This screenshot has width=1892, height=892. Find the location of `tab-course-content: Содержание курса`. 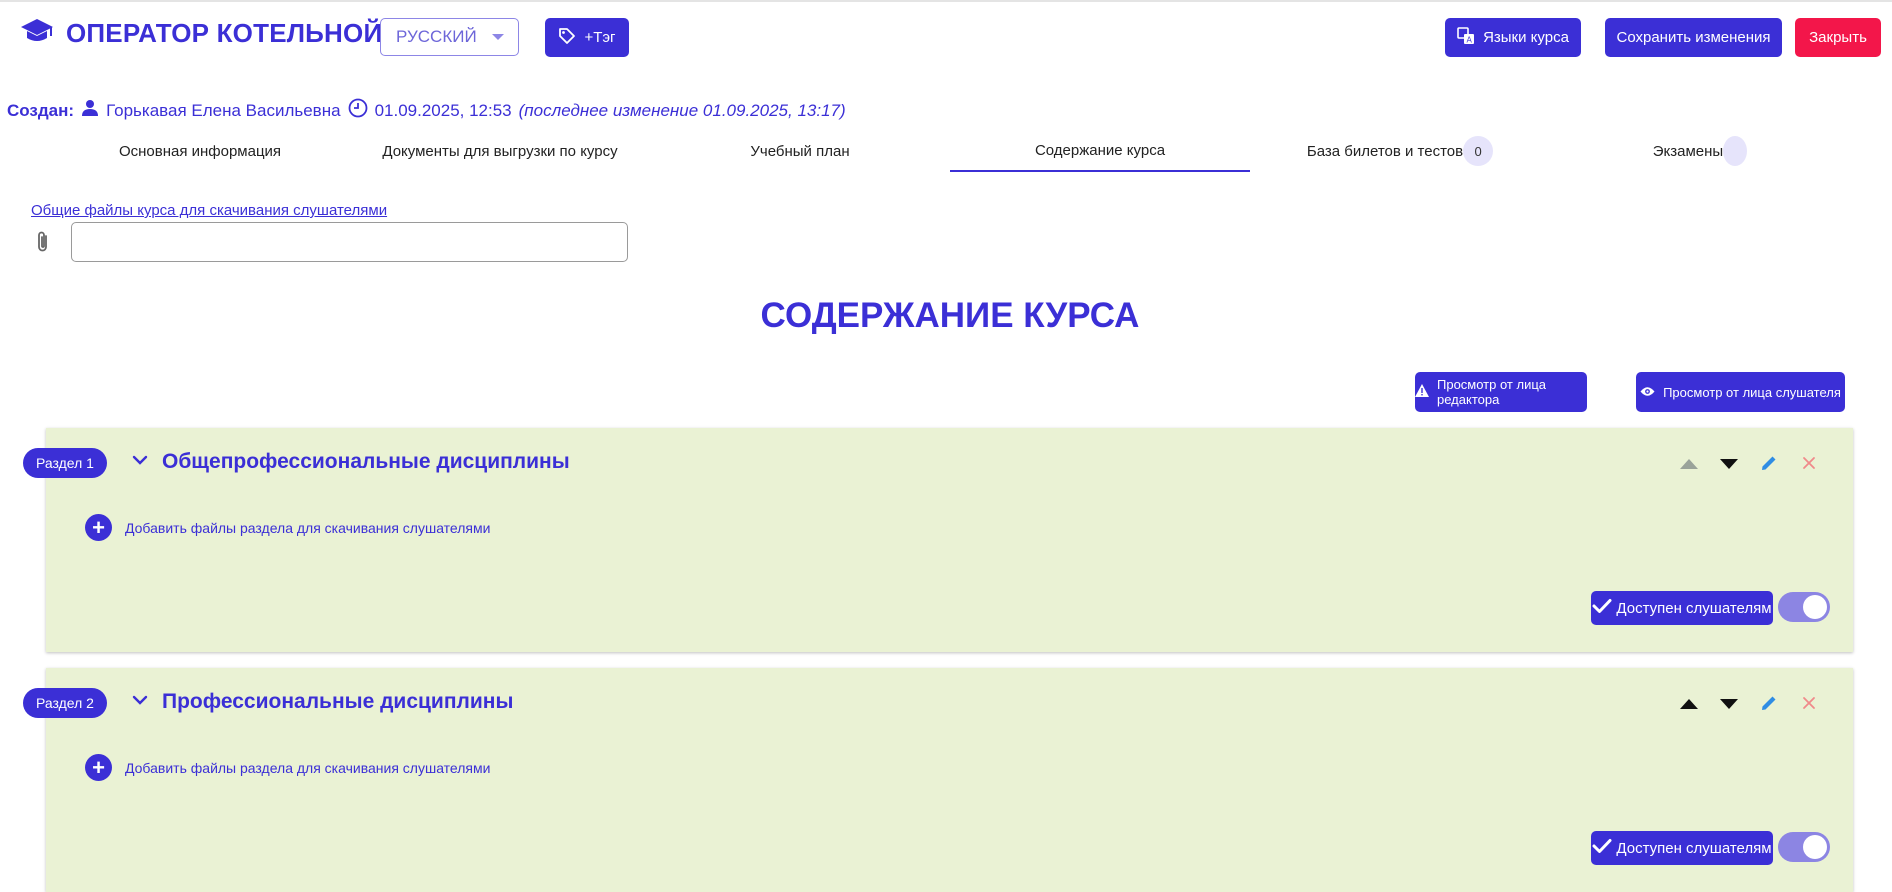

tab-course-content: Содержание курса is located at coordinates (1100, 151).